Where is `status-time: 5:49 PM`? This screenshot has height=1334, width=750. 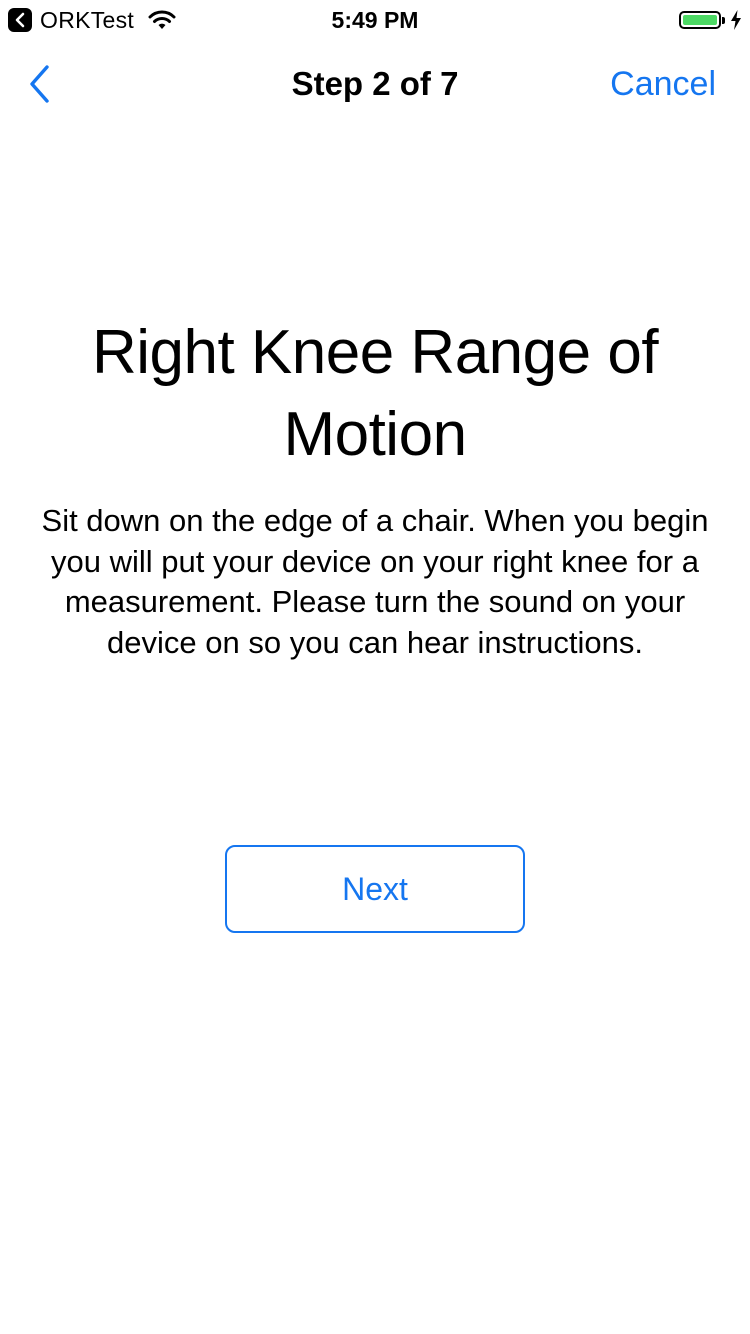 status-time: 5:49 PM is located at coordinates (375, 20).